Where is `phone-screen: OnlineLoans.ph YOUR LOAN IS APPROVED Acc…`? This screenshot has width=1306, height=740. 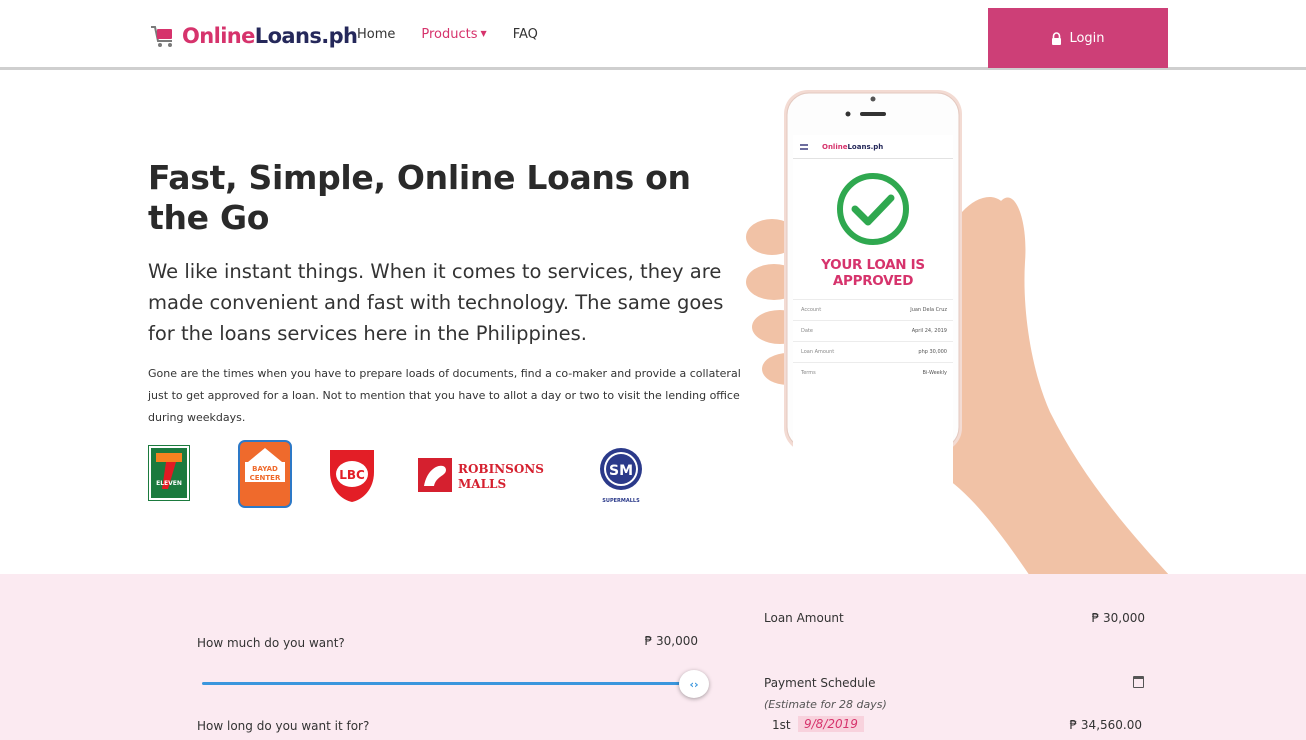
phone-screen: OnlineLoans.ph YOUR LOAN IS APPROVED Acc… is located at coordinates (873, 312).